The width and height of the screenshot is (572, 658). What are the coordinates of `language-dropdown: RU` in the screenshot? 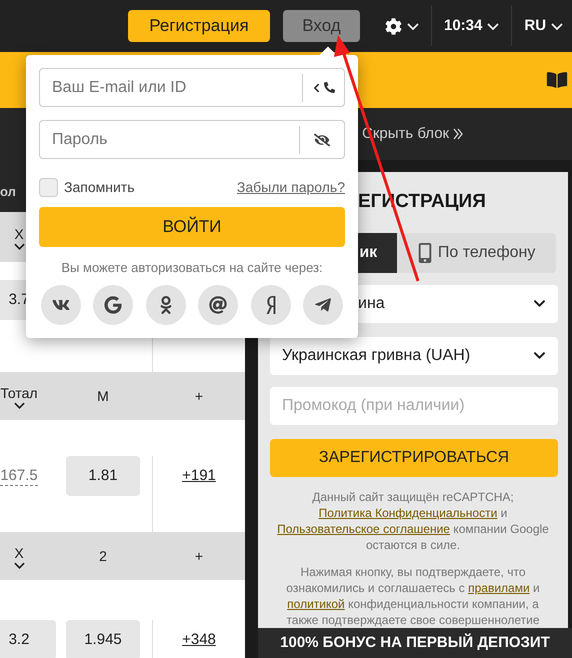 It's located at (544, 26).